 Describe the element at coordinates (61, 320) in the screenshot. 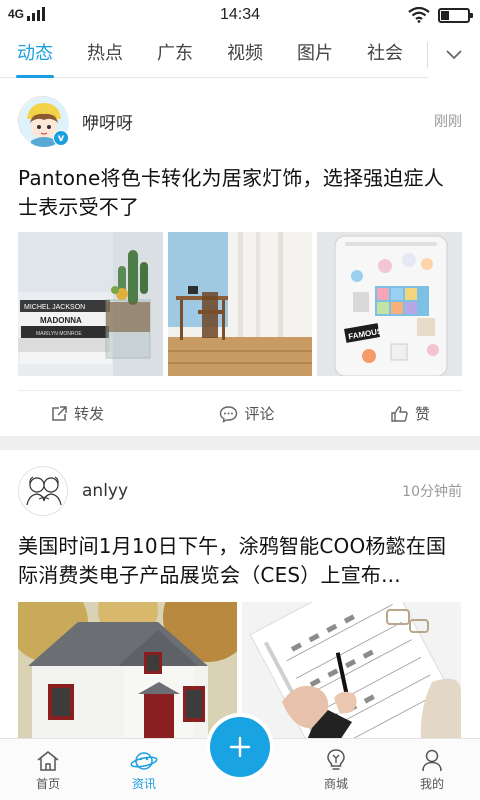

I see `svg-text: MADONNA` at that location.